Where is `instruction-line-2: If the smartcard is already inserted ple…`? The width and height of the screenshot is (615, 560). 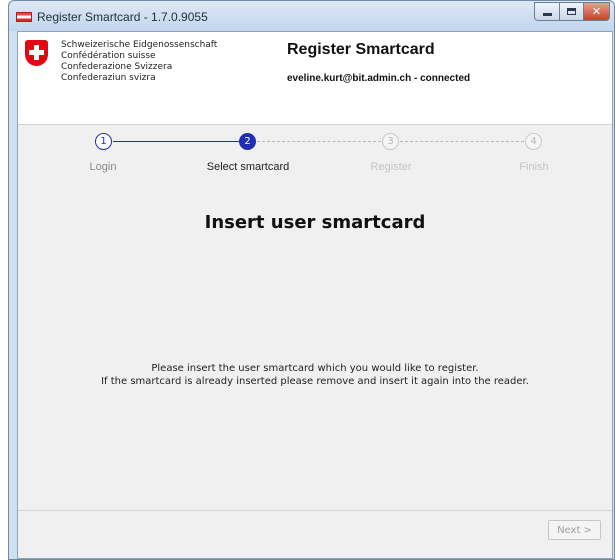 instruction-line-2: If the smartcard is already inserted ple… is located at coordinates (315, 381).